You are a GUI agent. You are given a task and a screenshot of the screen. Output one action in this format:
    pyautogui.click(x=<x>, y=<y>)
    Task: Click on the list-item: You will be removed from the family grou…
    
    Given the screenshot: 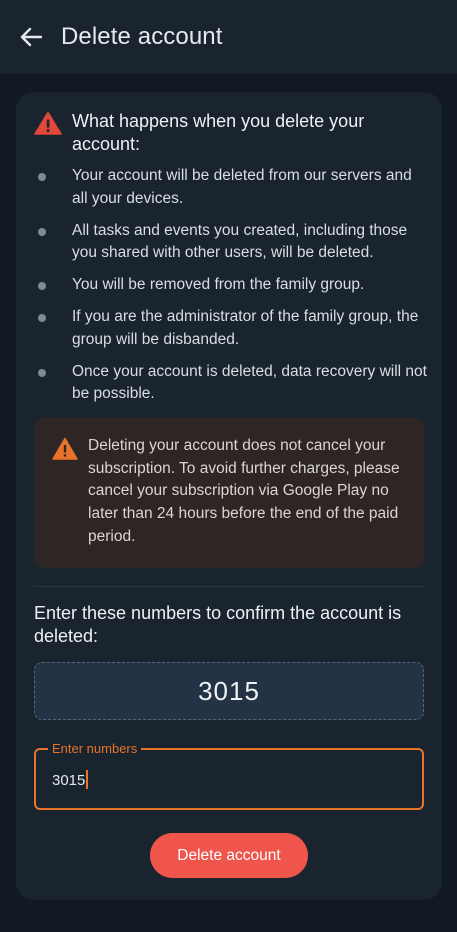 What is the action you would take?
    pyautogui.click(x=233, y=285)
    